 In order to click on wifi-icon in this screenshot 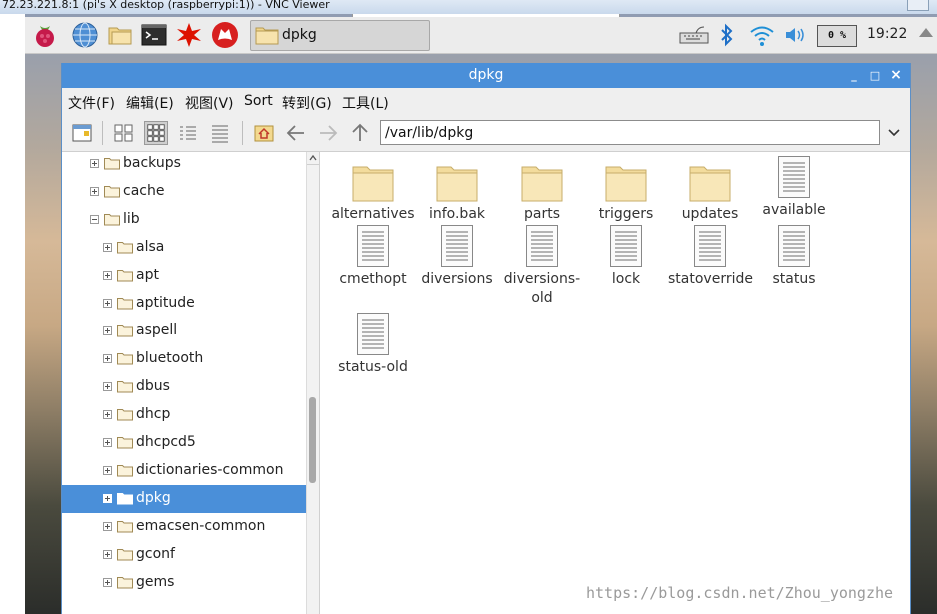, I will do `click(762, 35)`.